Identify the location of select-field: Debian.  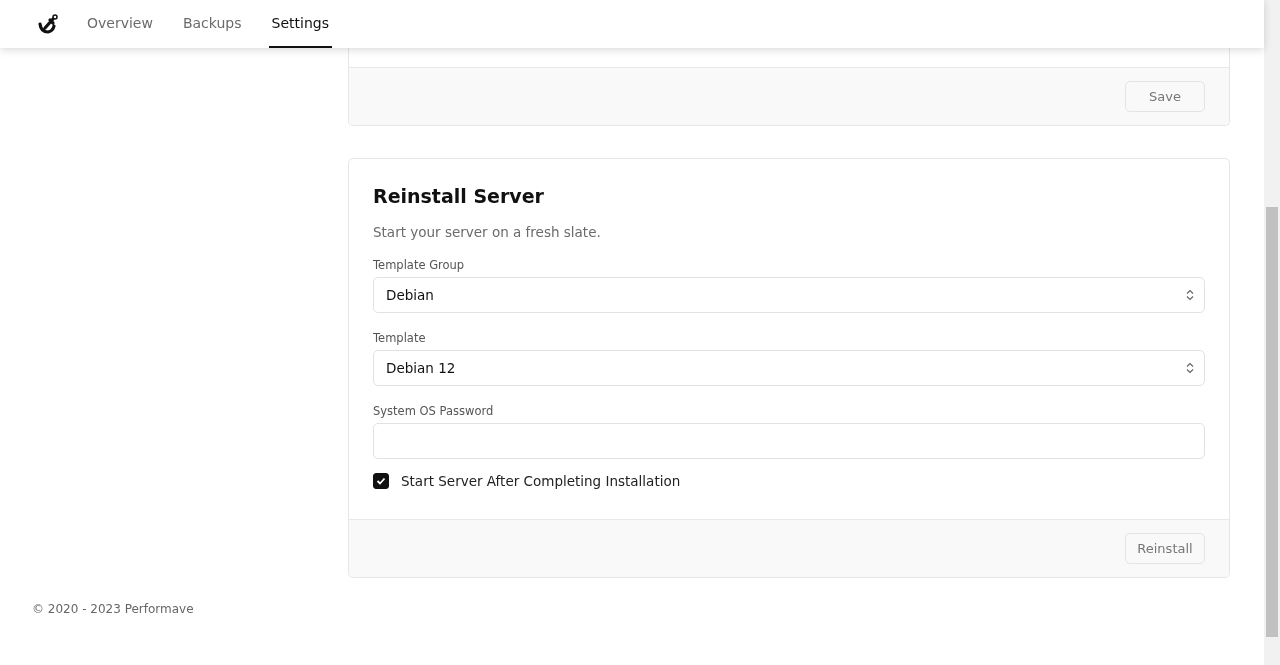
(789, 295).